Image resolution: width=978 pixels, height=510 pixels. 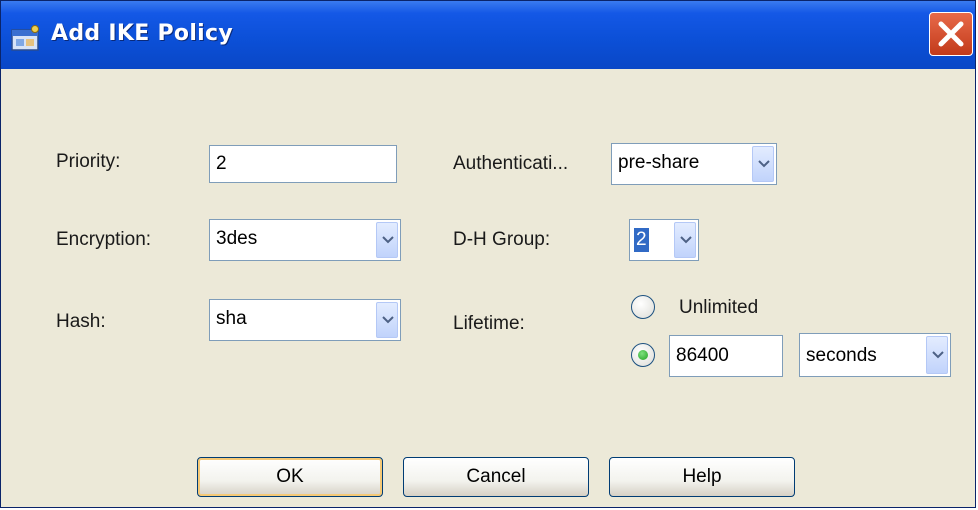 I want to click on hash-select: sha, so click(x=305, y=320).